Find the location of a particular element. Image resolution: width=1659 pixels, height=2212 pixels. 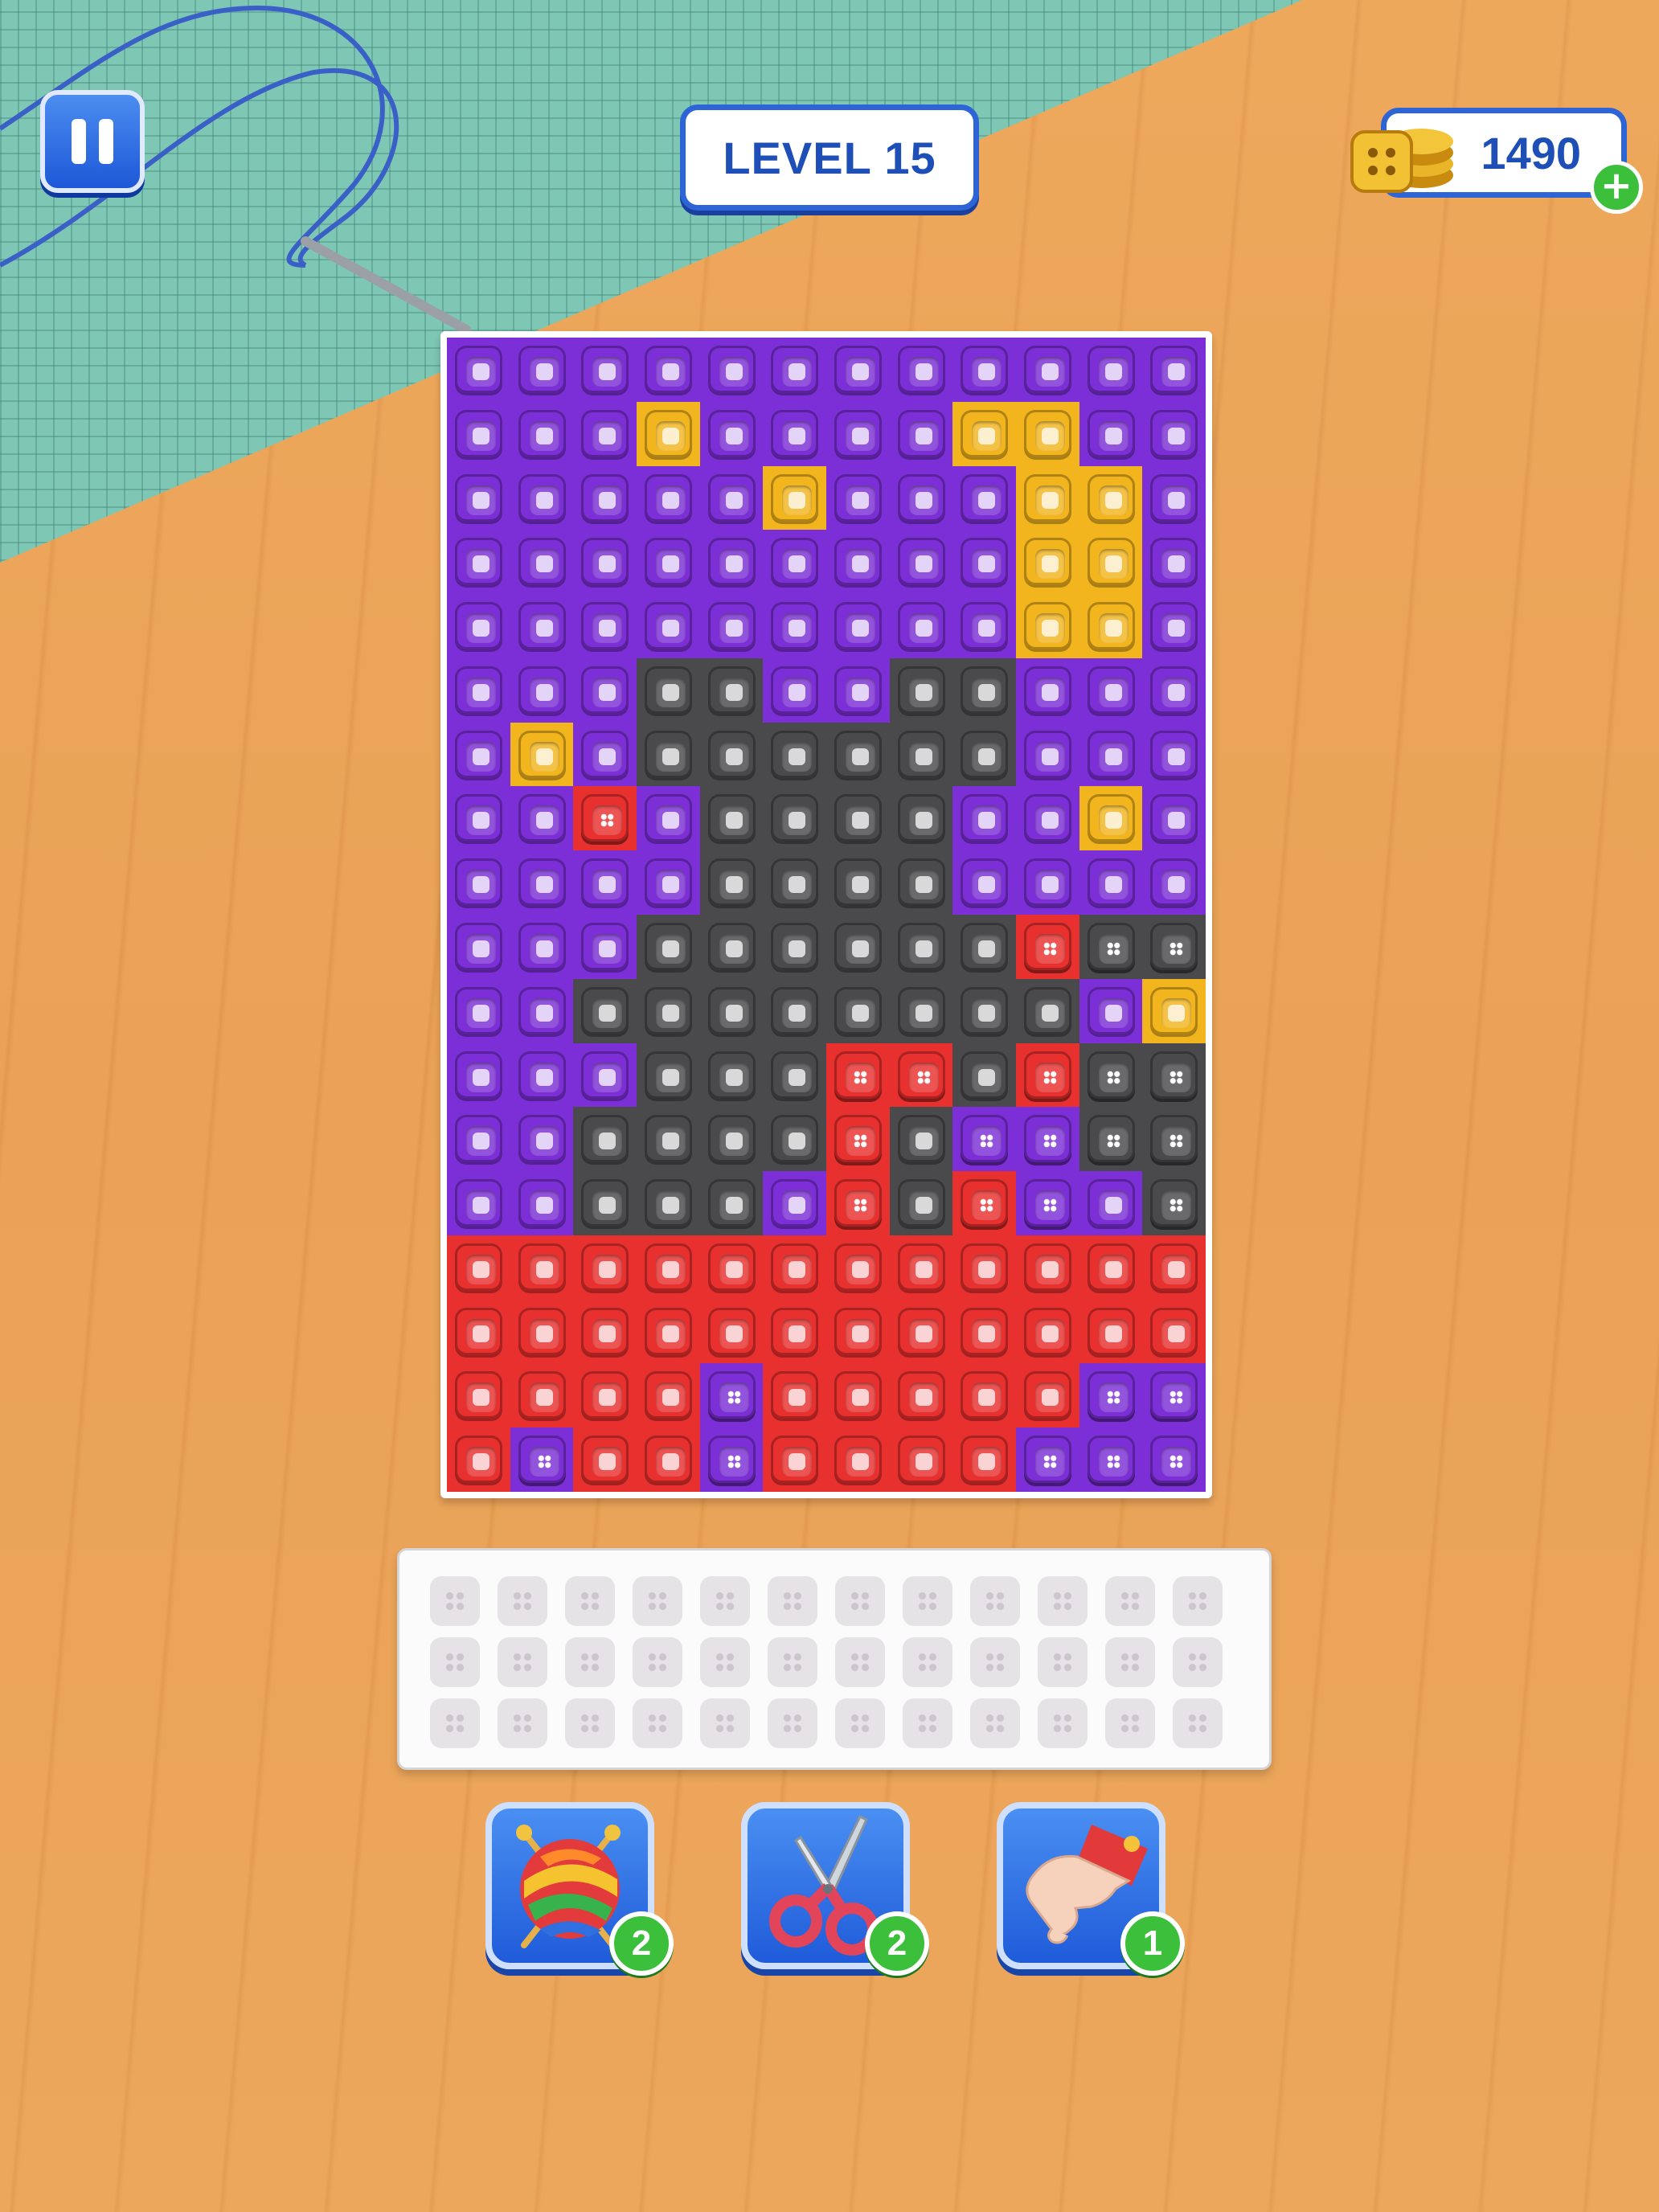

hand-booster-button: 1 is located at coordinates (1091, 1889).